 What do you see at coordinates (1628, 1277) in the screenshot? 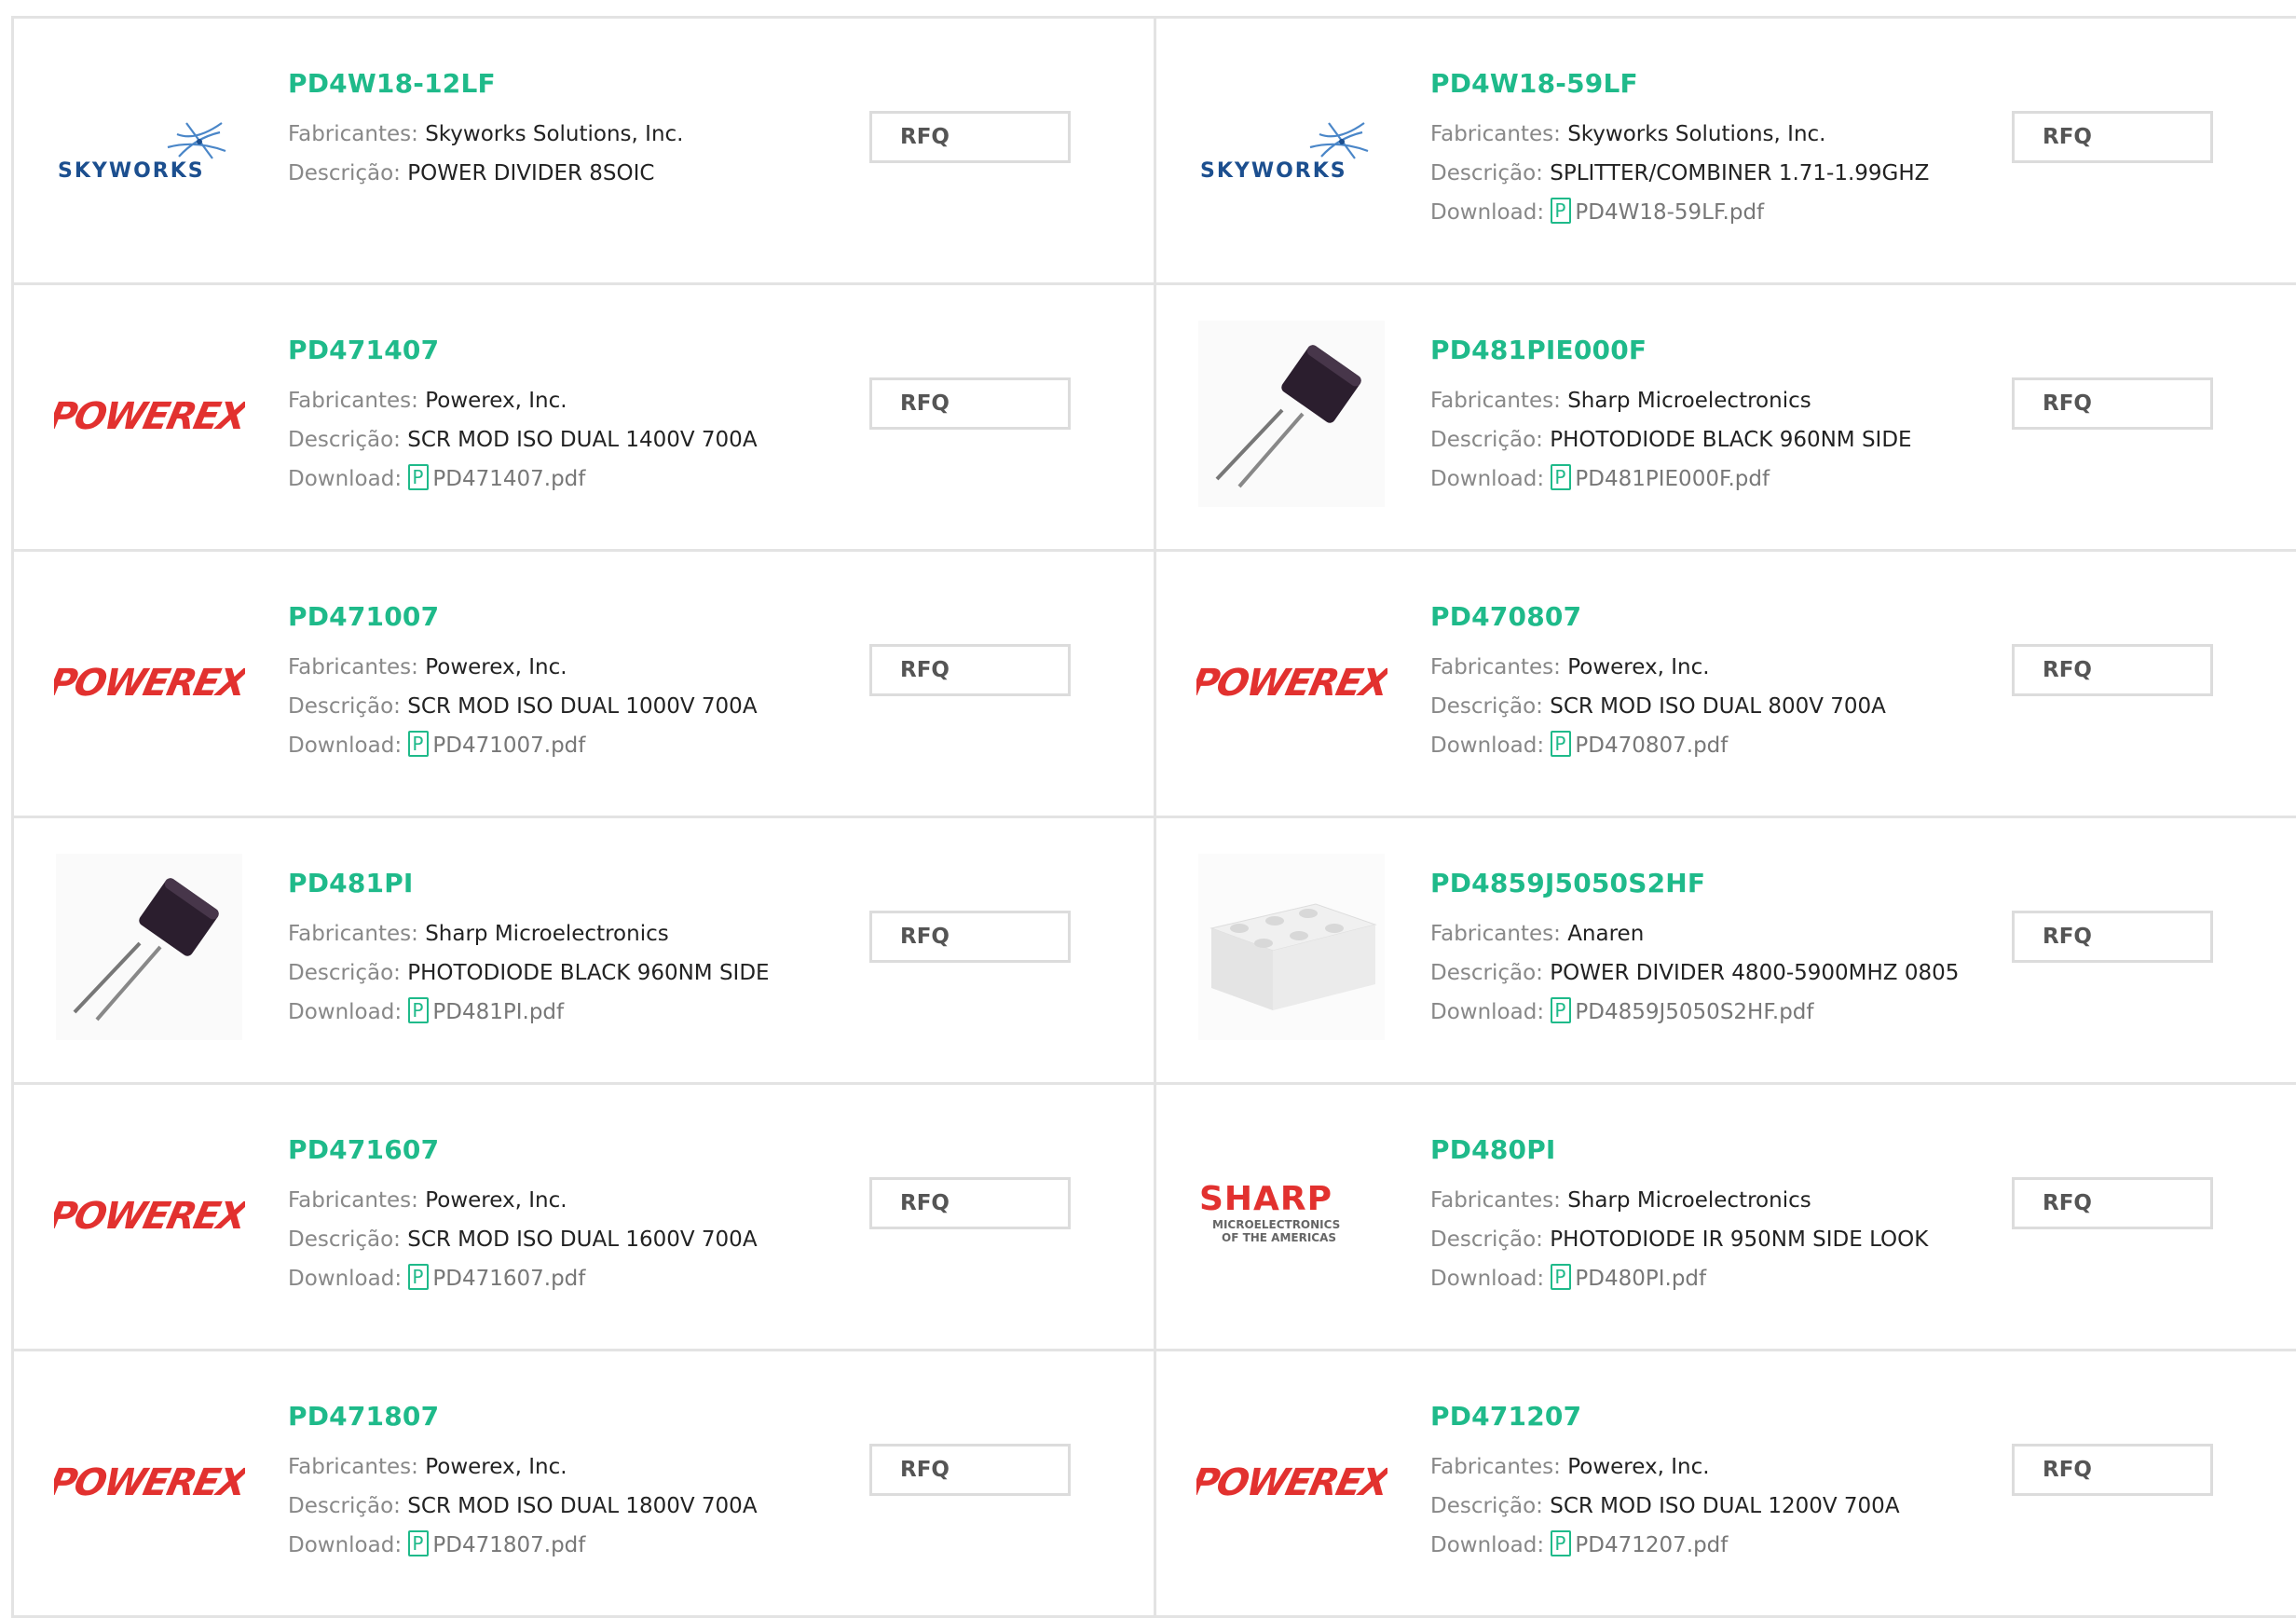
I see `datasheet-link: PD480PI.pdf` at bounding box center [1628, 1277].